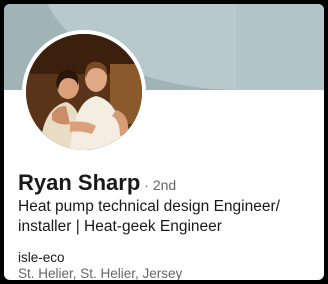  I want to click on profile-location: St. Helier, St. Helier, Jersey, so click(100, 273).